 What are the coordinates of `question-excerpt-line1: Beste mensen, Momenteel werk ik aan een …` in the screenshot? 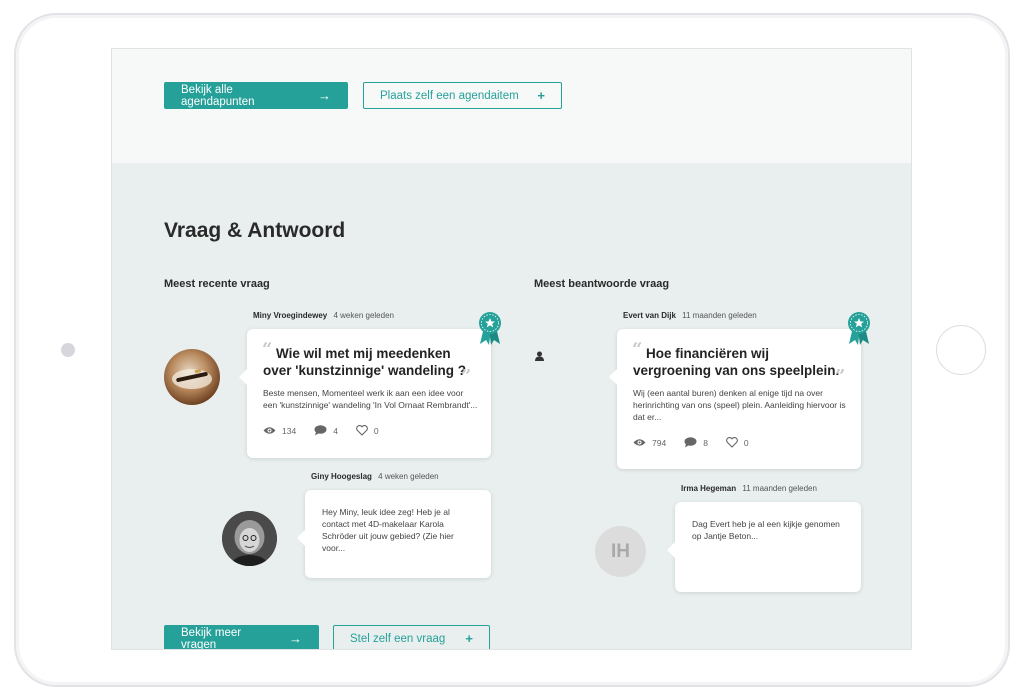 It's located at (363, 393).